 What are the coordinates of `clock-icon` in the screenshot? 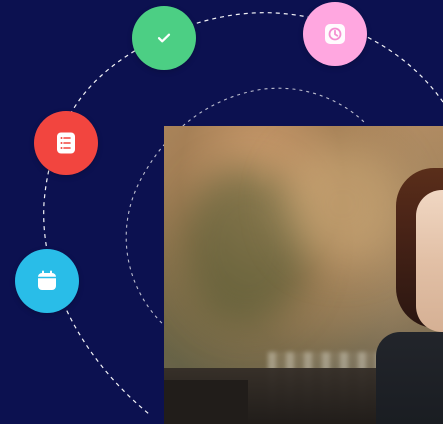 It's located at (335, 34).